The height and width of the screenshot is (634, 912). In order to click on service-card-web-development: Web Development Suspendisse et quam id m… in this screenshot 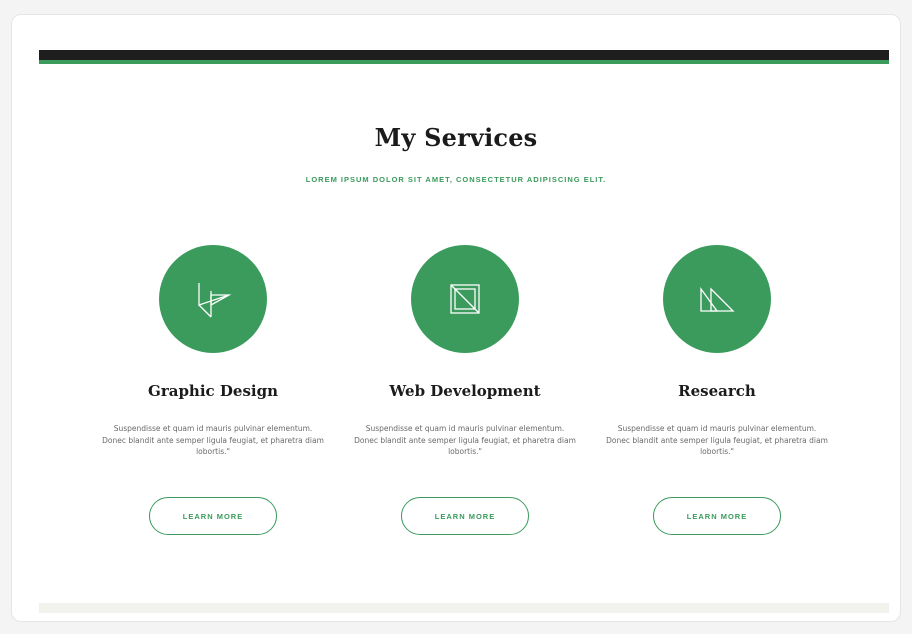, I will do `click(465, 395)`.